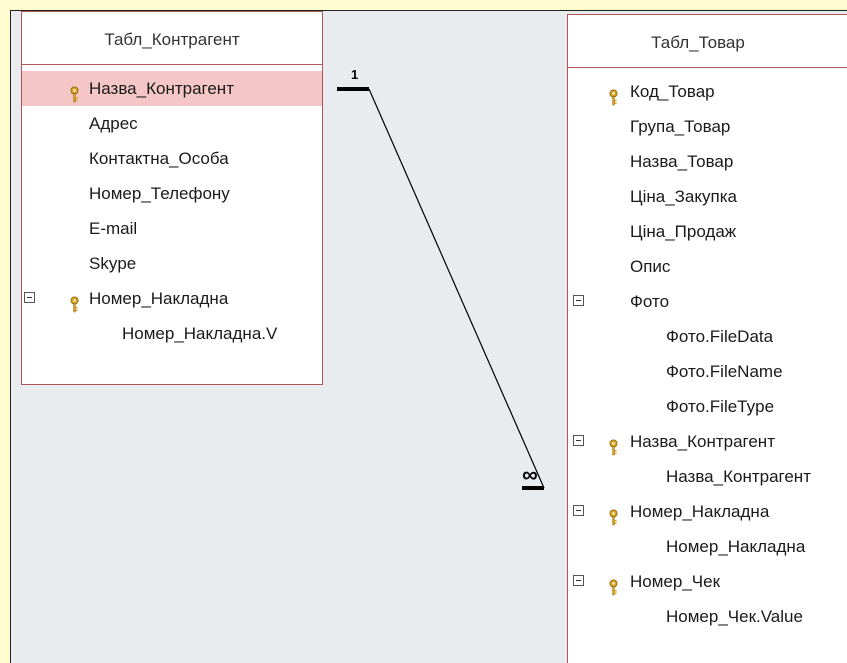 This screenshot has height=663, width=847. Describe the element at coordinates (530, 474) in the screenshot. I see `relationship-many-label: ∞` at that location.